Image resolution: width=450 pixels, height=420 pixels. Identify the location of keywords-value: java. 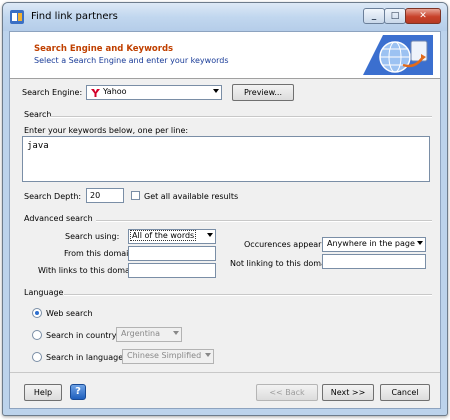
(38, 146).